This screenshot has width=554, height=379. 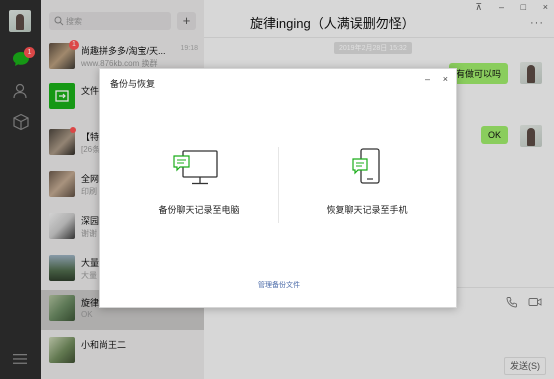 I want to click on dialog-close-button: ×, so click(x=445, y=79).